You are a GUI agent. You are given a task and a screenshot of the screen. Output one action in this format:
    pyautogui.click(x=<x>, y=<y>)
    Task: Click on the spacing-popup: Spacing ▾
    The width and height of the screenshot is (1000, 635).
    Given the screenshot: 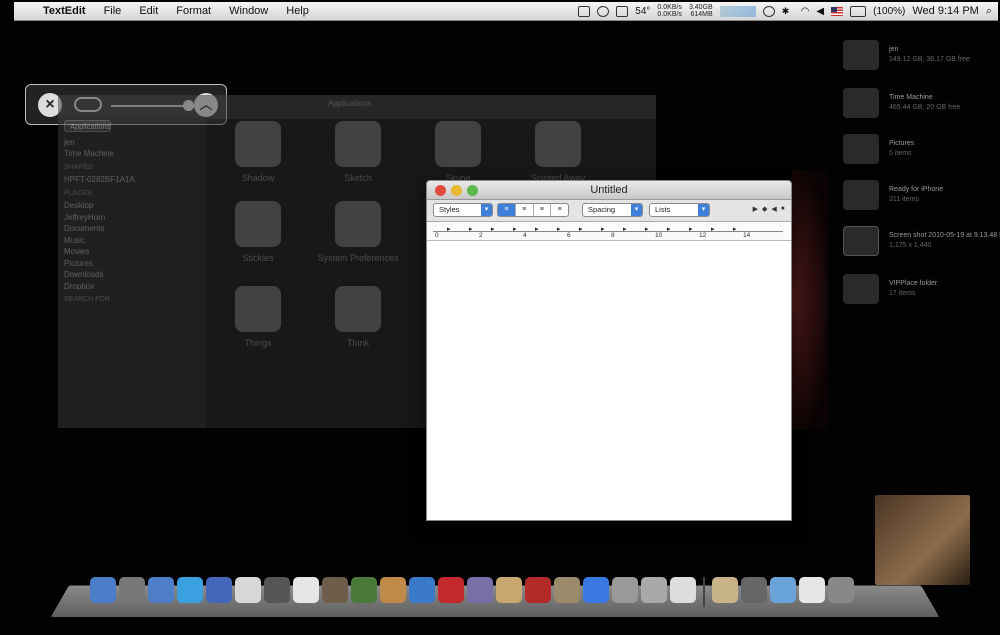 What is the action you would take?
    pyautogui.click(x=612, y=210)
    